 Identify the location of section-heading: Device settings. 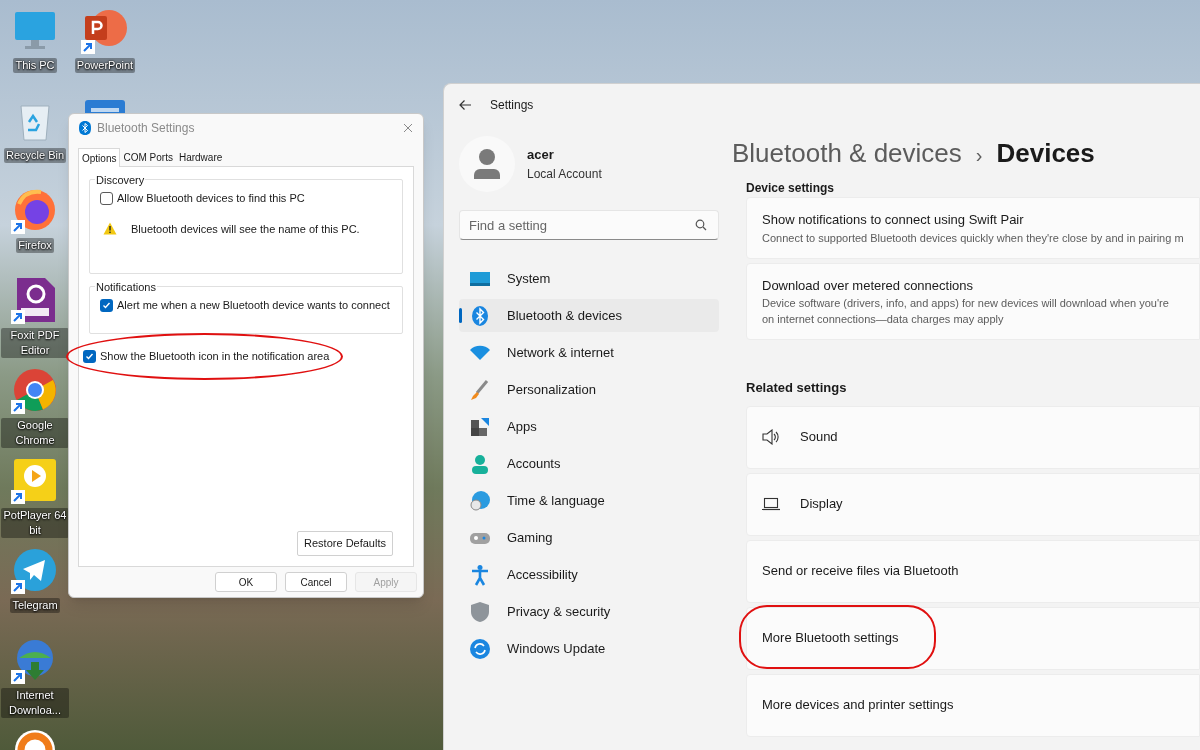
(791, 189).